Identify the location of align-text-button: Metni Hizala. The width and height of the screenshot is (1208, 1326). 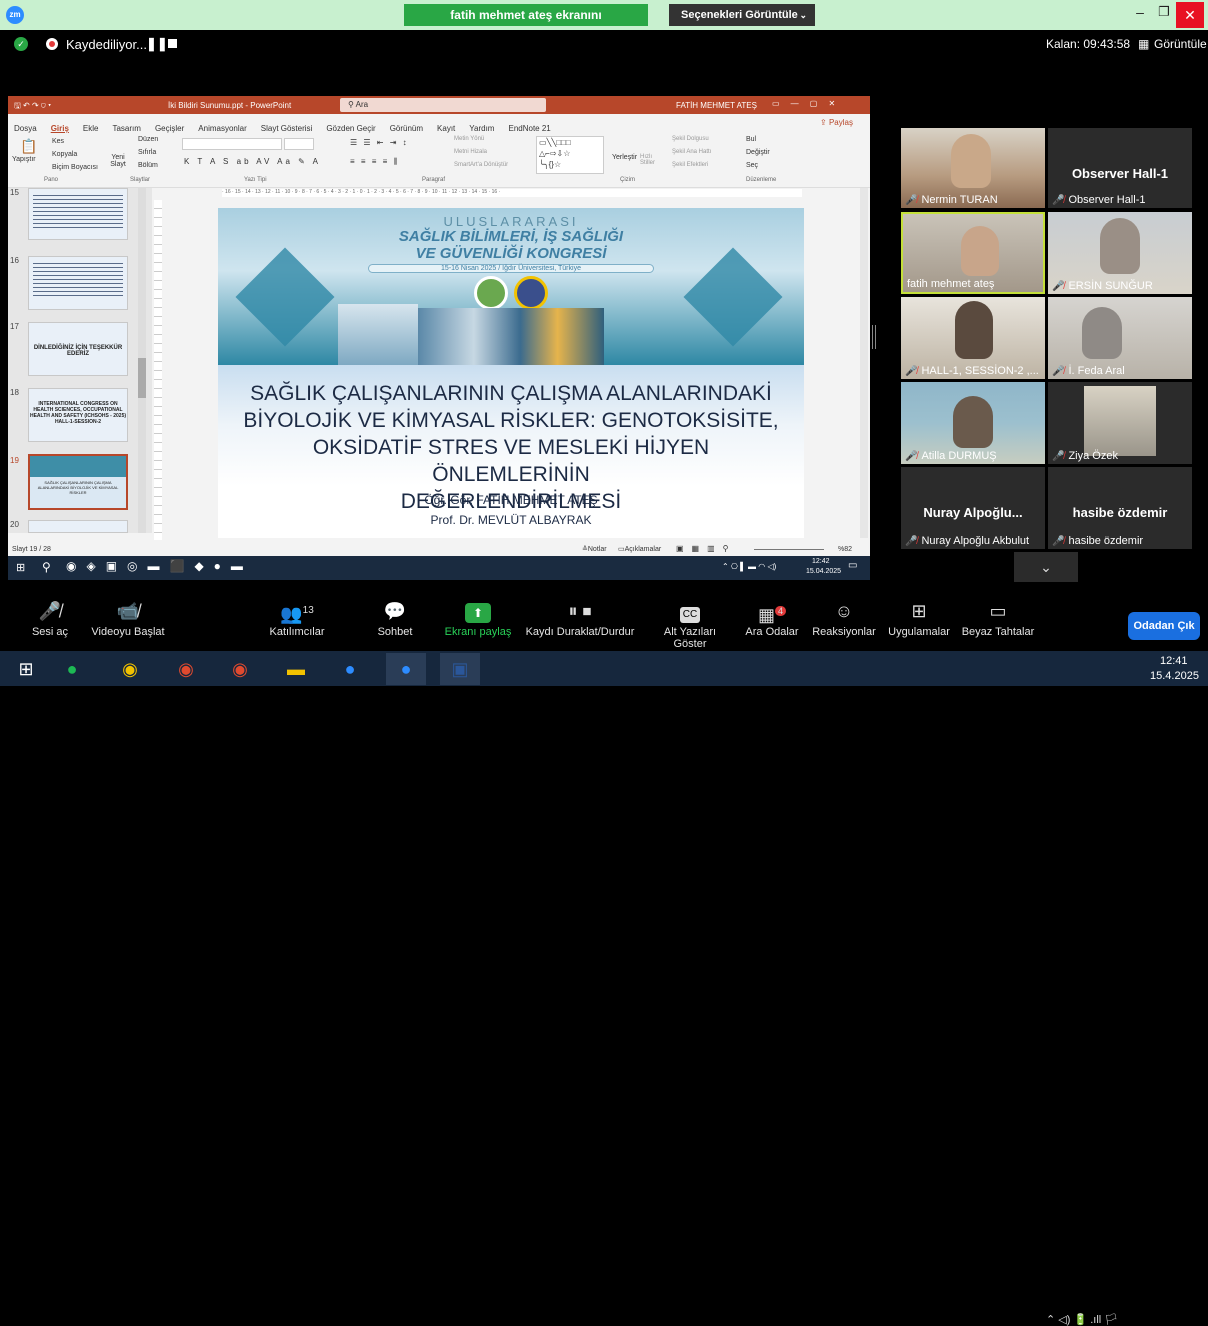
(470, 152).